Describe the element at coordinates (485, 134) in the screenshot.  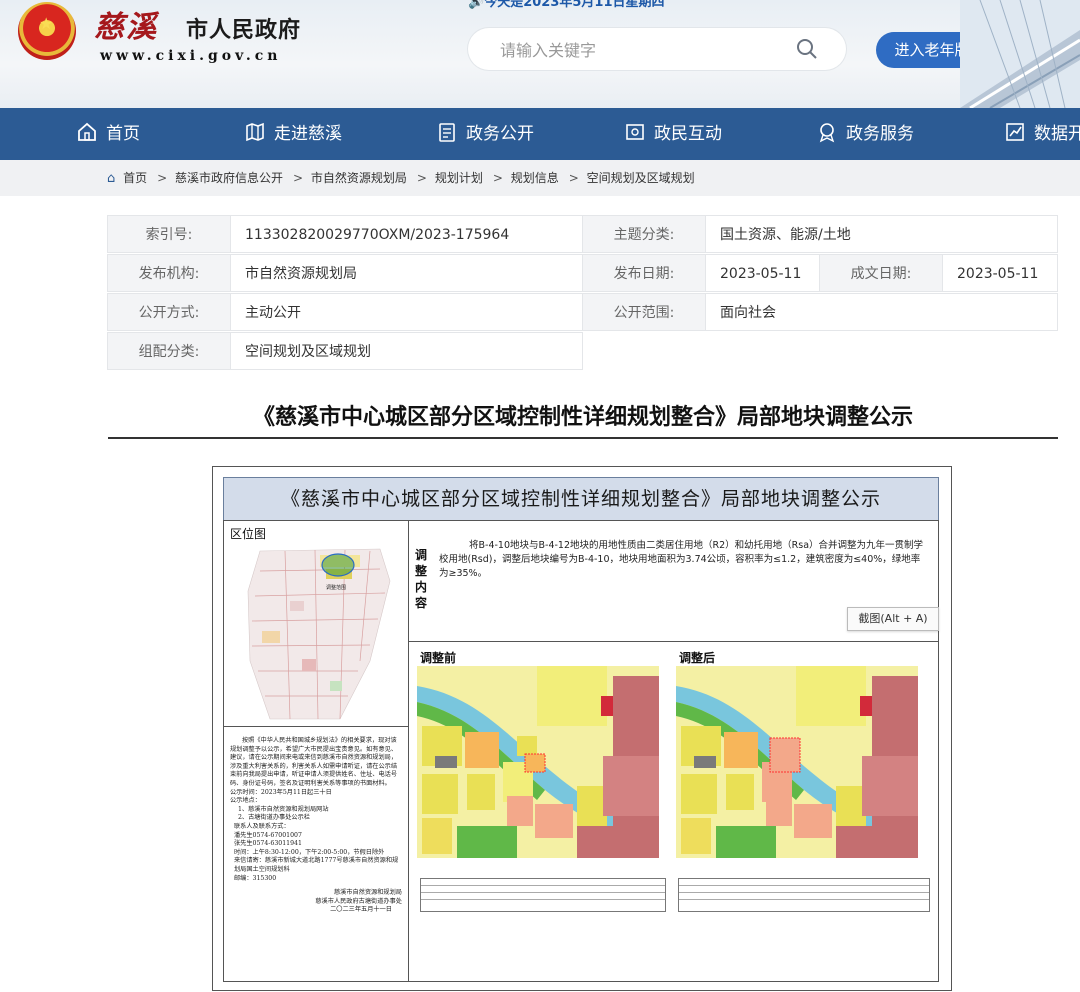
I see `nav-item-open-gov: 政务公开` at that location.